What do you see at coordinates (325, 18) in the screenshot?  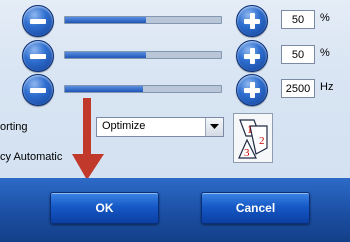 I see `unit-label-1: %` at bounding box center [325, 18].